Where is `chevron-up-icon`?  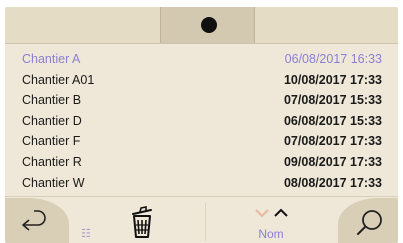
chevron-up-icon is located at coordinates (281, 212).